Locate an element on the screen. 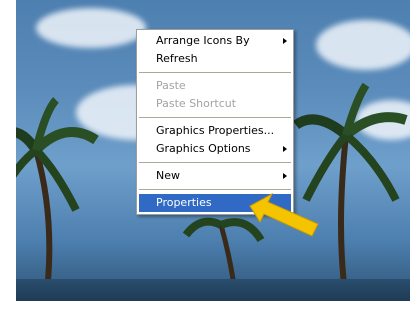  sea is located at coordinates (213, 290).